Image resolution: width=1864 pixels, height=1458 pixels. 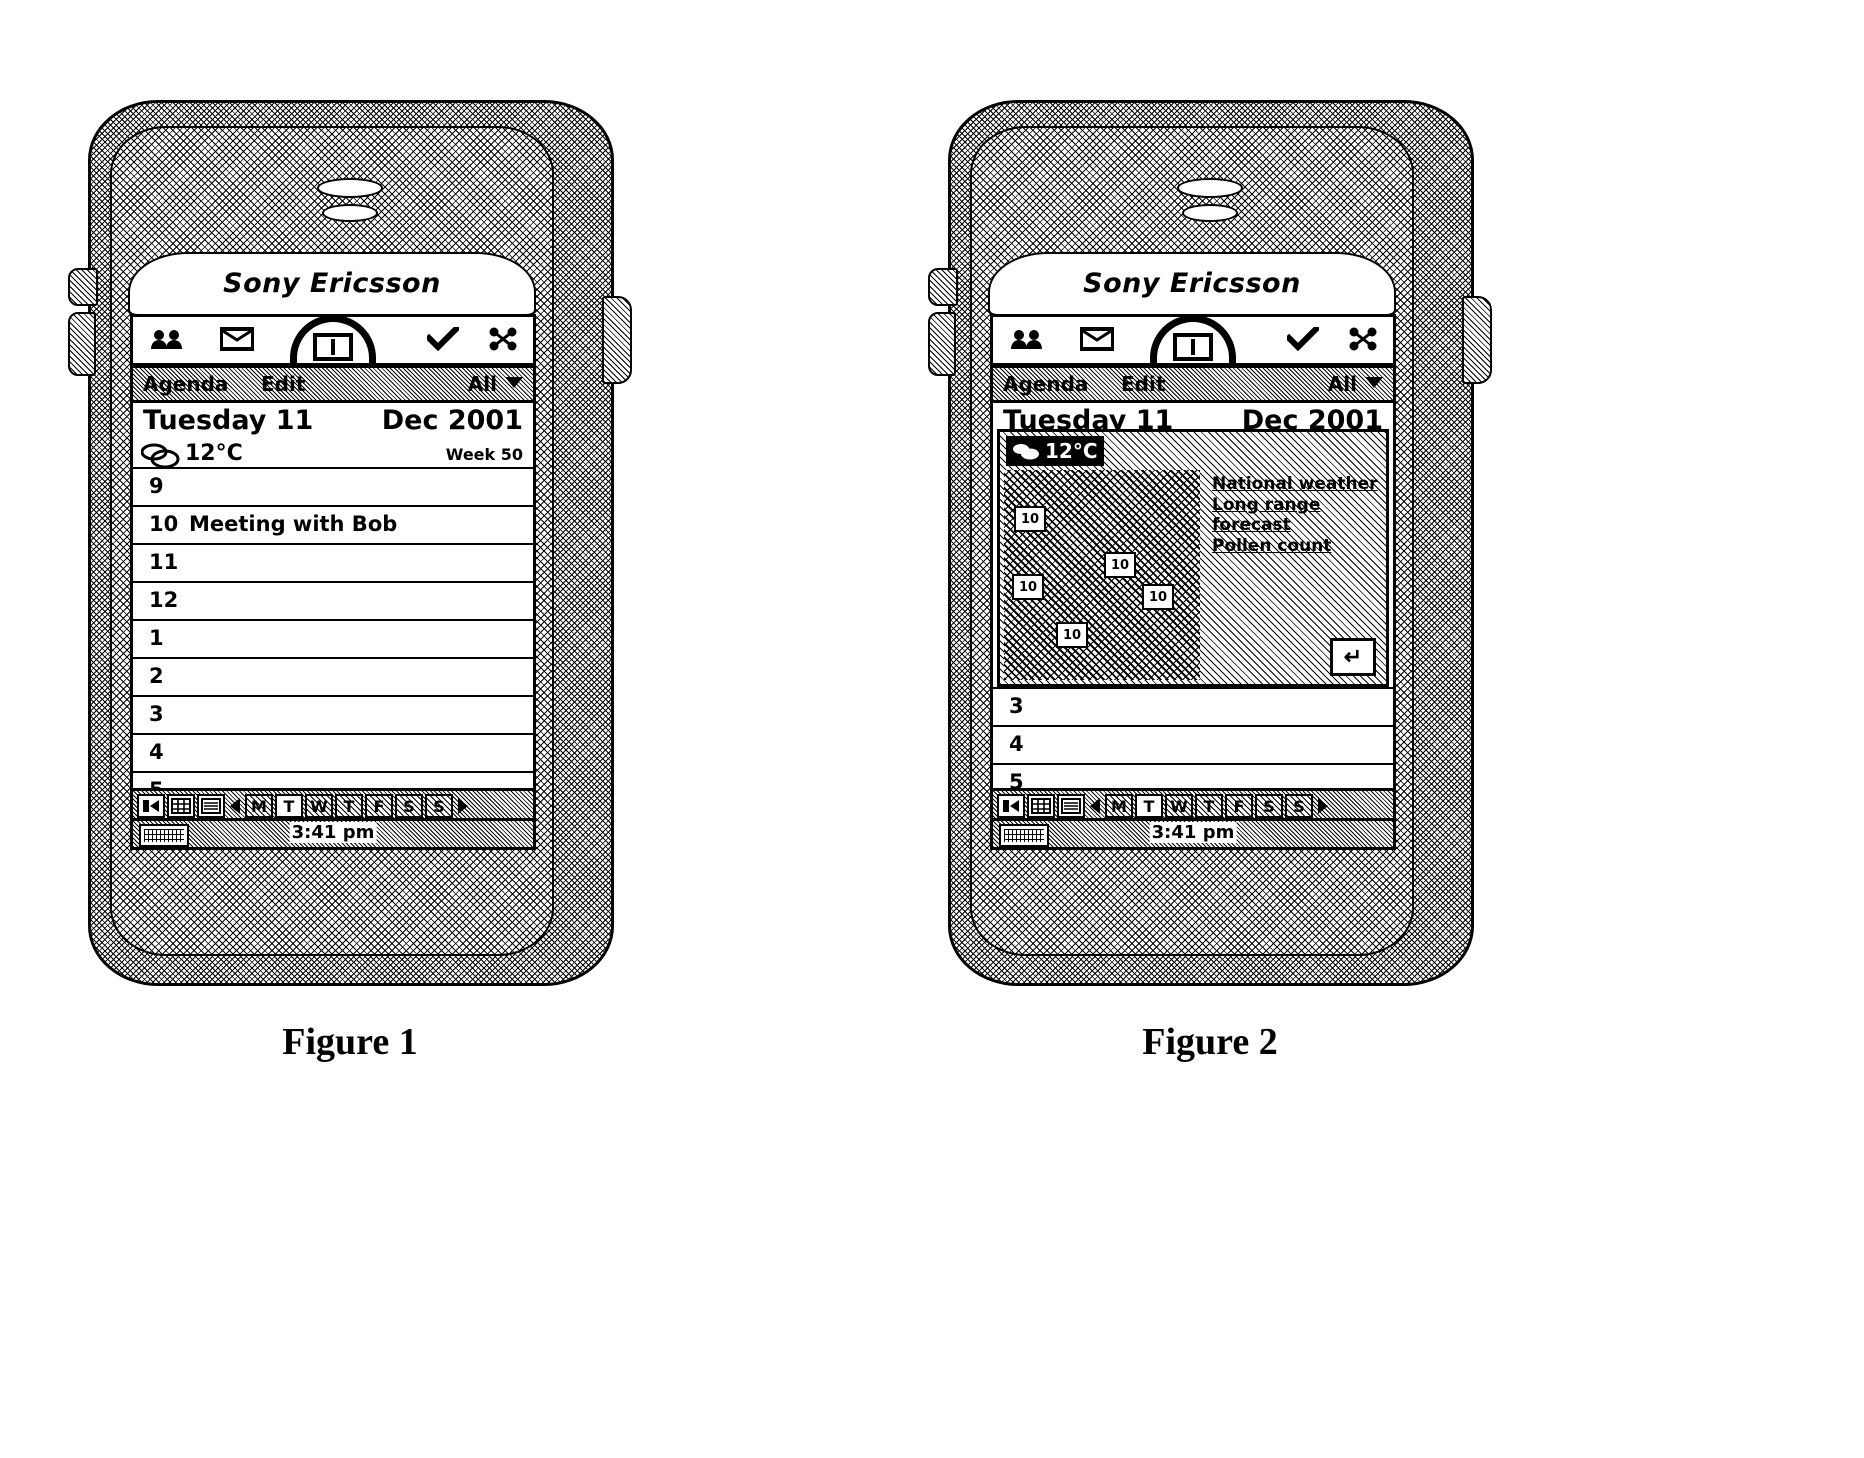 I want to click on weather-map: 10 10 10 10 10, so click(x=1102, y=575).